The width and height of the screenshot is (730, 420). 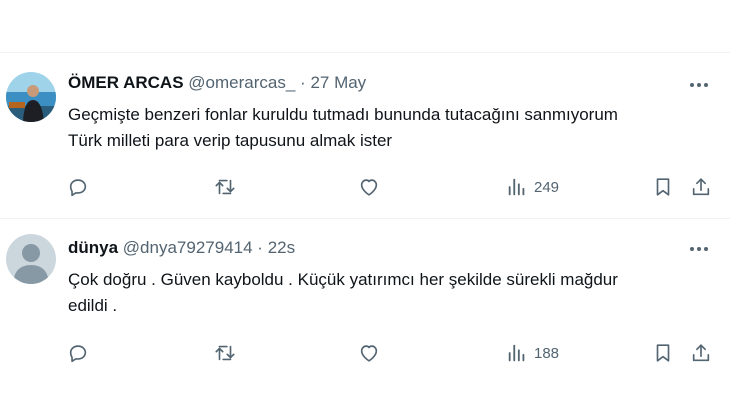 I want to click on author-name: dünya, so click(x=93, y=247).